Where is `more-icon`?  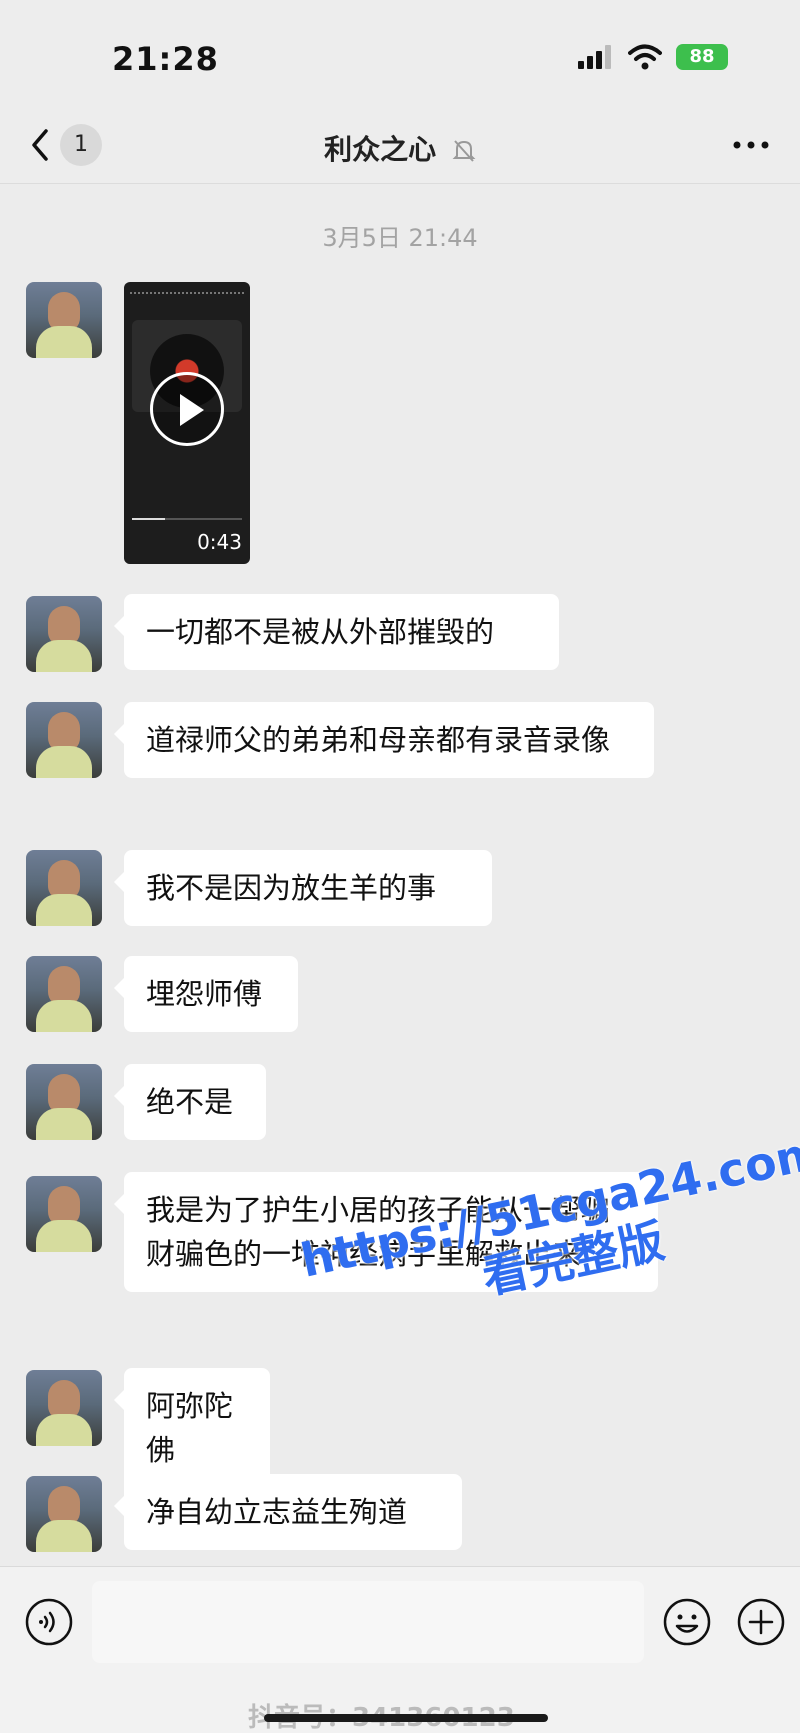
more-icon is located at coordinates (751, 145).